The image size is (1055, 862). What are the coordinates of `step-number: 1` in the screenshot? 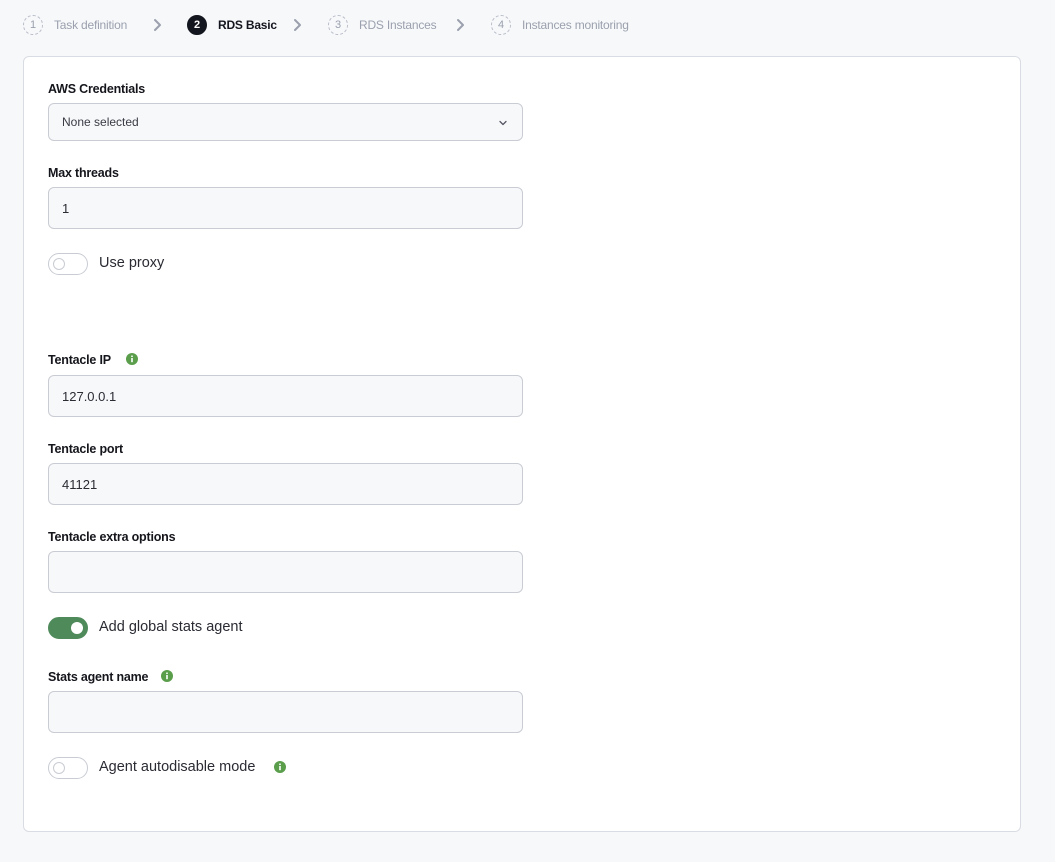 It's located at (33, 25).